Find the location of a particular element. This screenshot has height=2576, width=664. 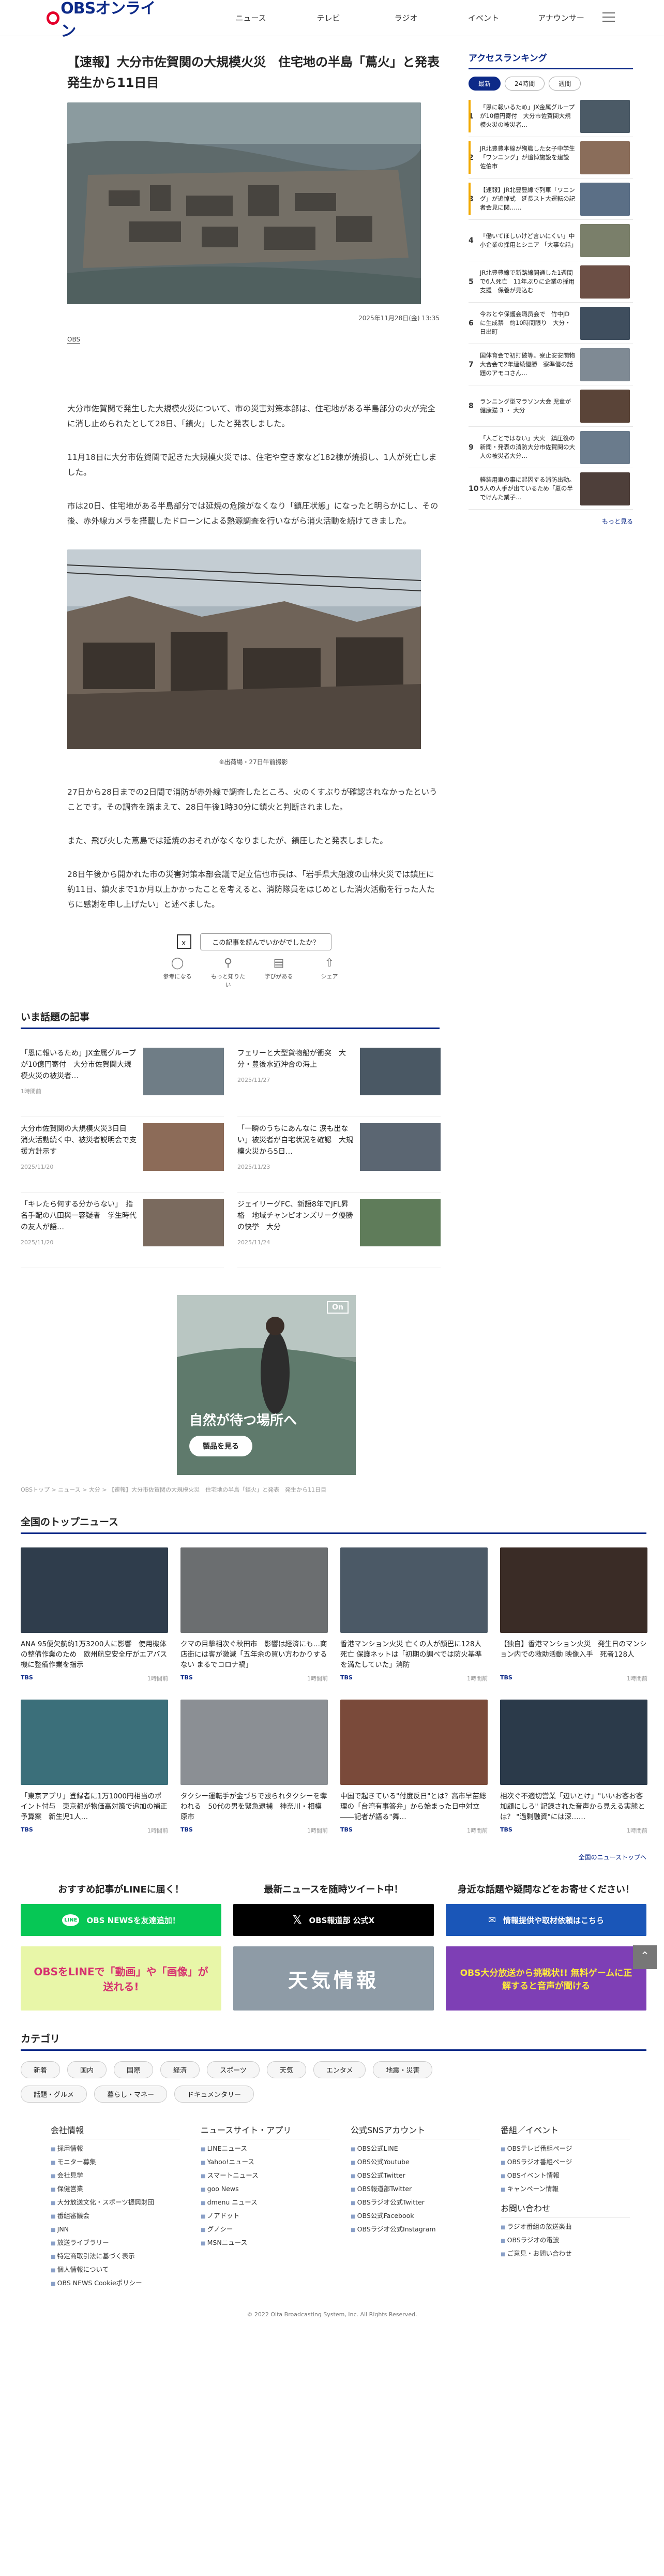

footer-link: goo News is located at coordinates (276, 2190).